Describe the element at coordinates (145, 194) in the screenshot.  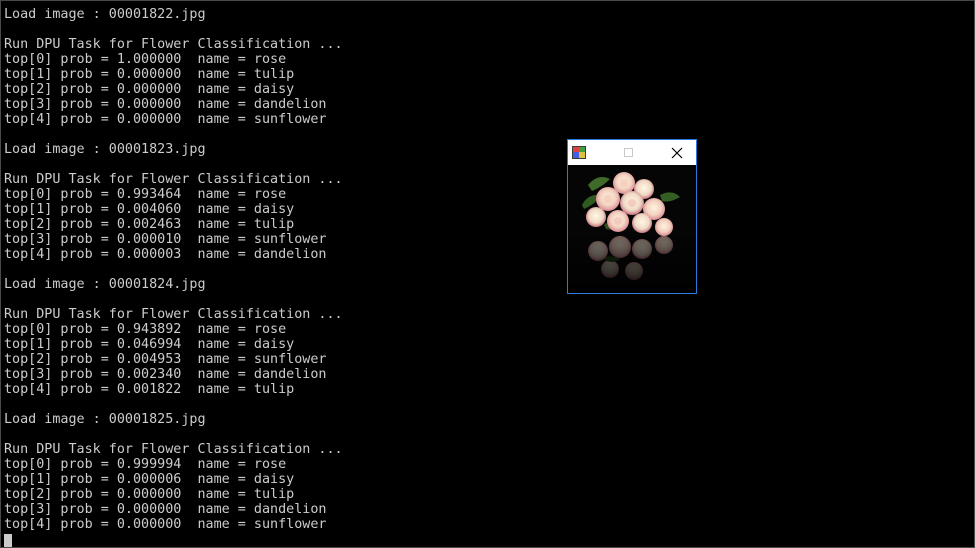
I see `terminal-line: top[0] prob = 0.993464 name = rose` at that location.